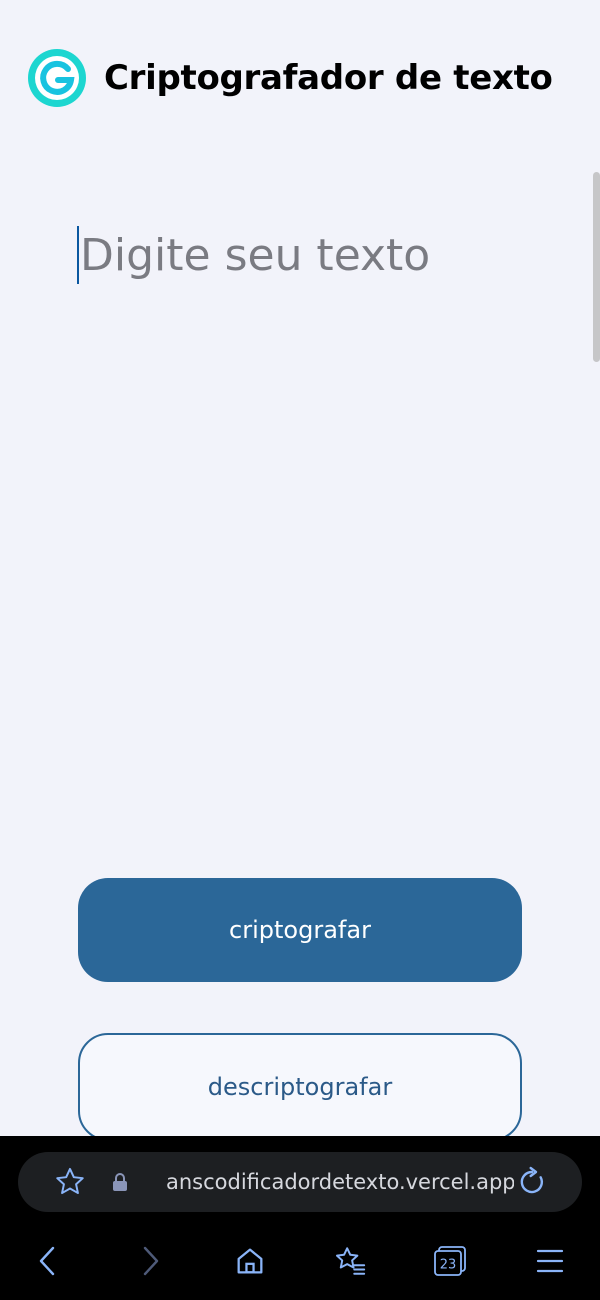 The height and width of the screenshot is (1300, 600). I want to click on text-caret, so click(78, 255).